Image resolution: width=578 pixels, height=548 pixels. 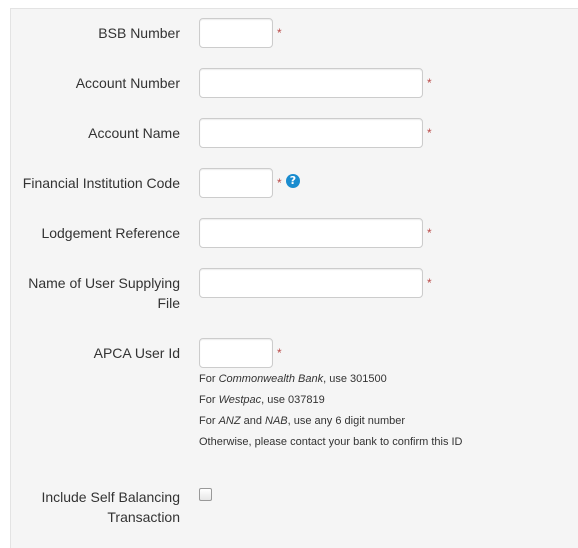 I want to click on lodgement-reference-input, so click(x=311, y=233).